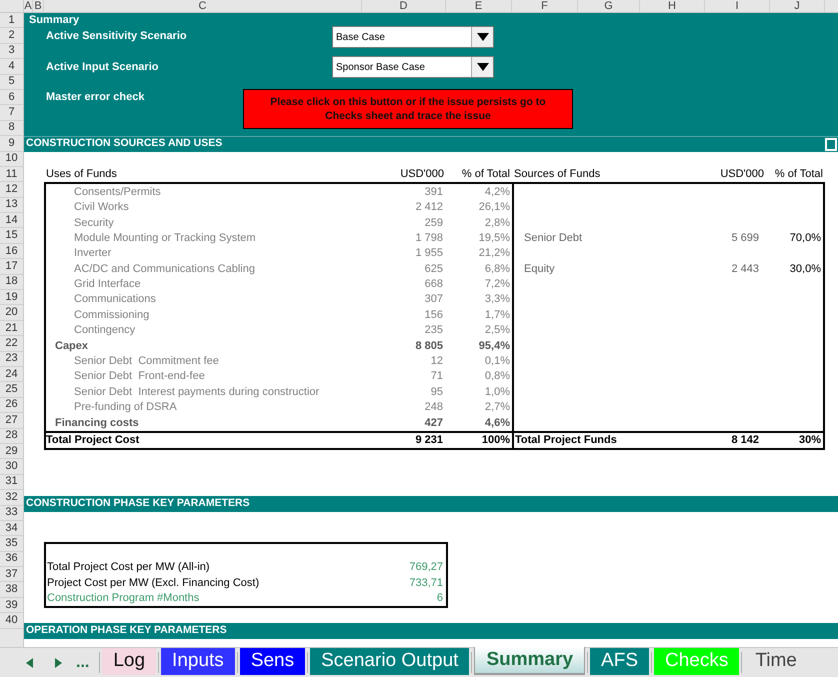  What do you see at coordinates (11, 406) in the screenshot?
I see `row-number: 26` at bounding box center [11, 406].